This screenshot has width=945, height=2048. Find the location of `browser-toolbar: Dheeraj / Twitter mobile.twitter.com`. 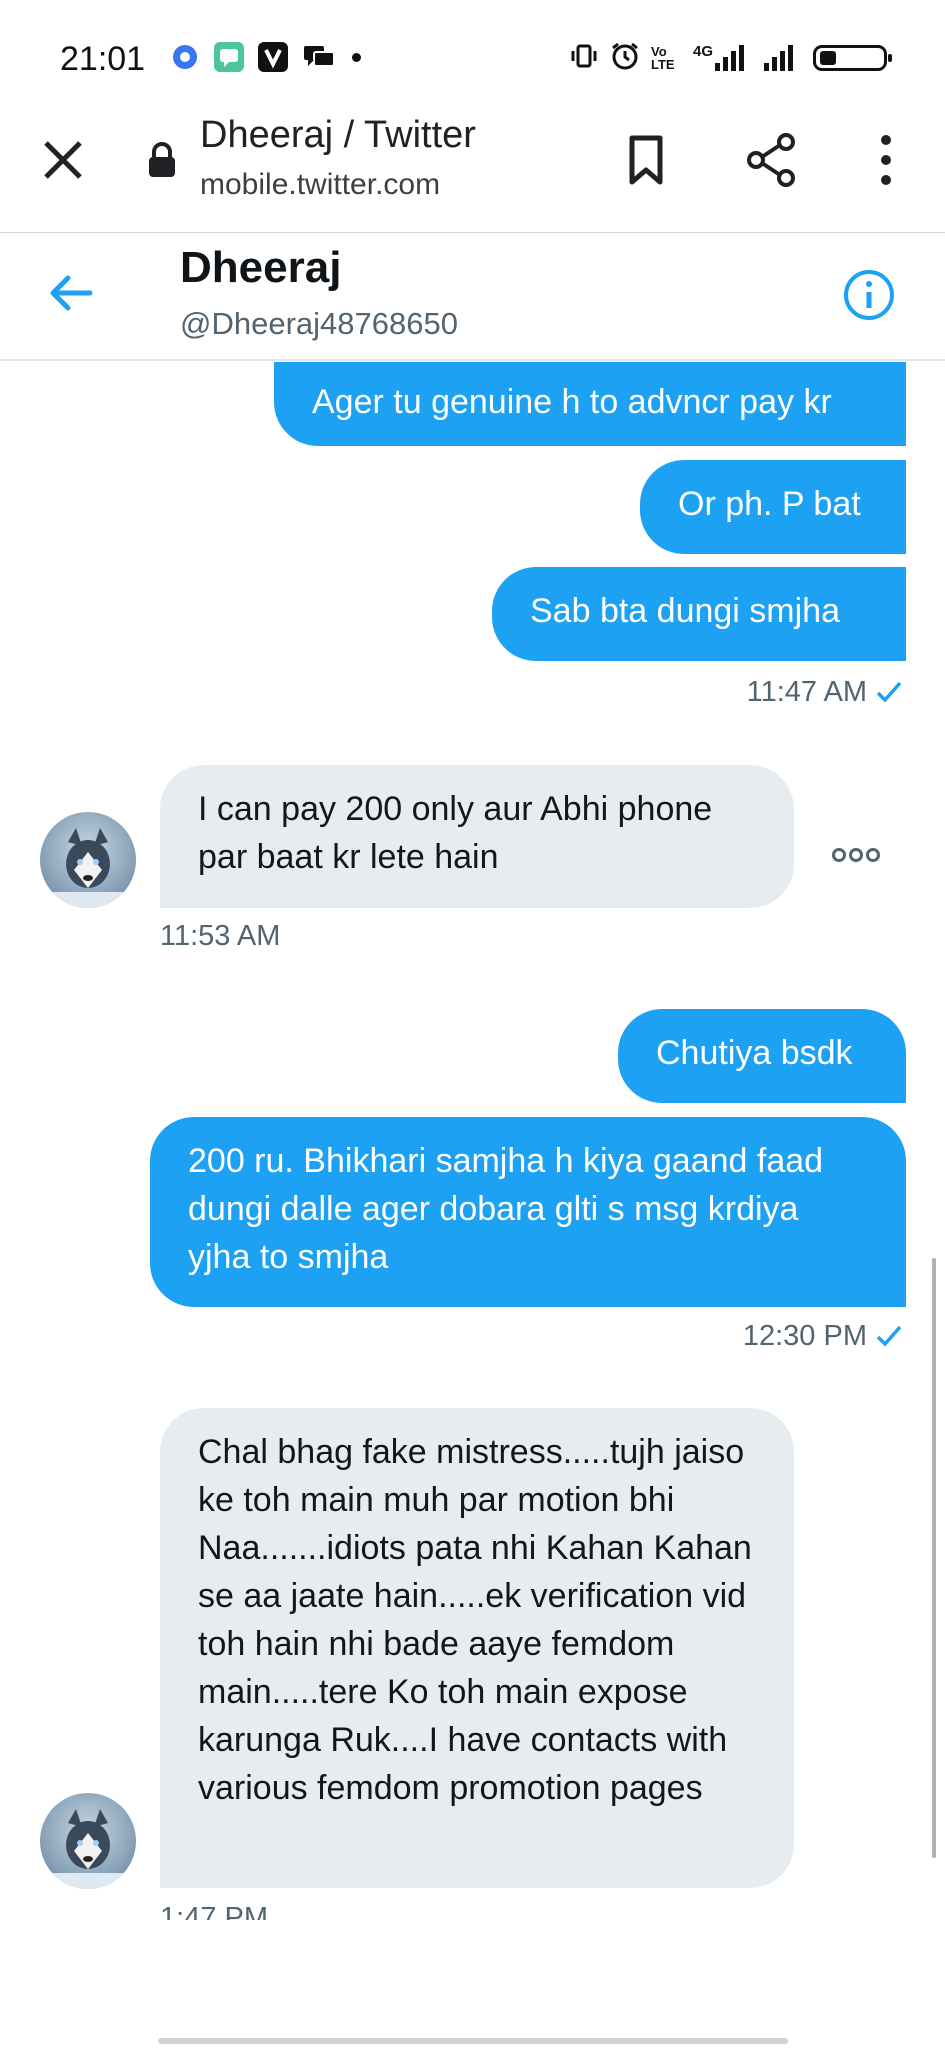

browser-toolbar: Dheeraj / Twitter mobile.twitter.com is located at coordinates (472, 172).